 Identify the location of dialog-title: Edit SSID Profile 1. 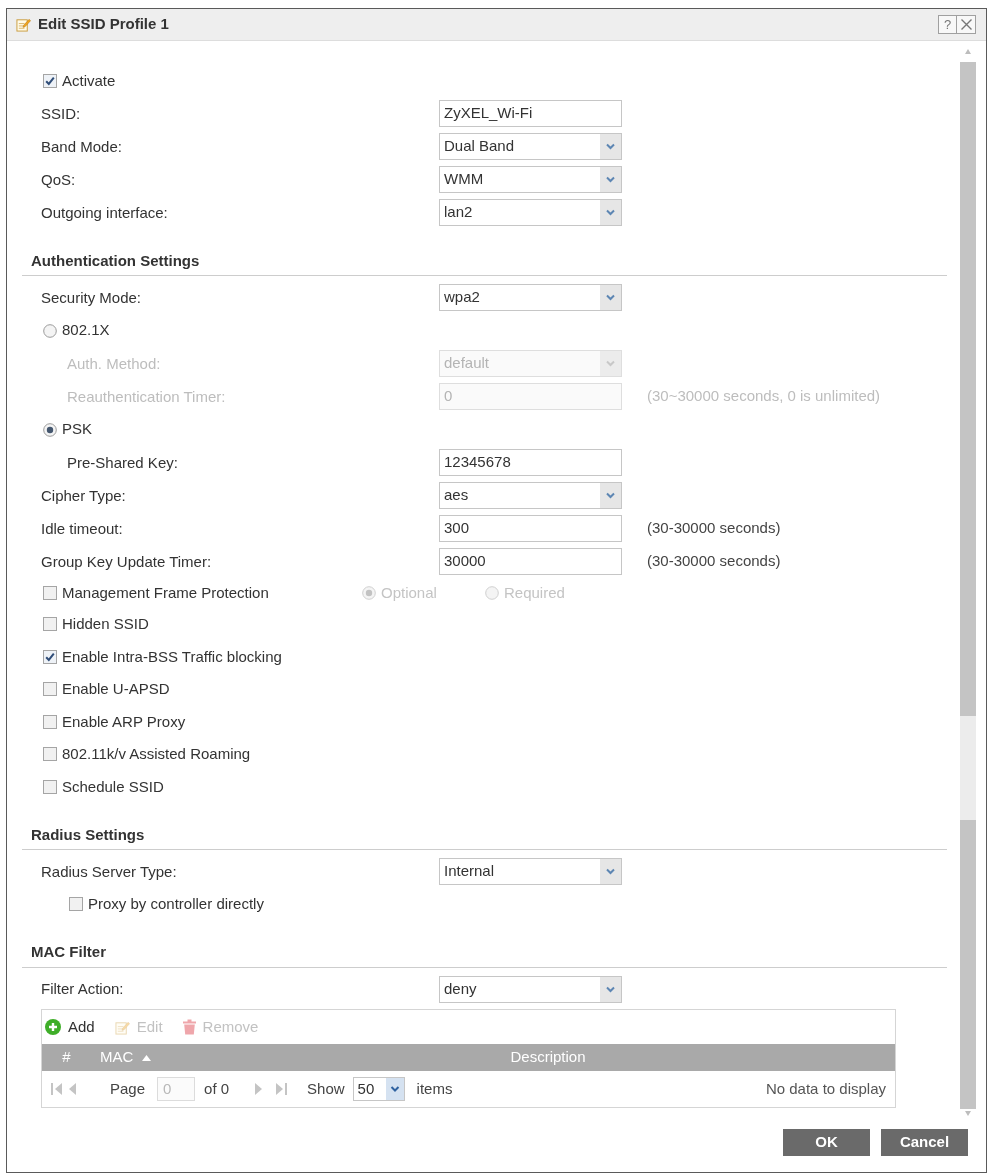
(103, 24).